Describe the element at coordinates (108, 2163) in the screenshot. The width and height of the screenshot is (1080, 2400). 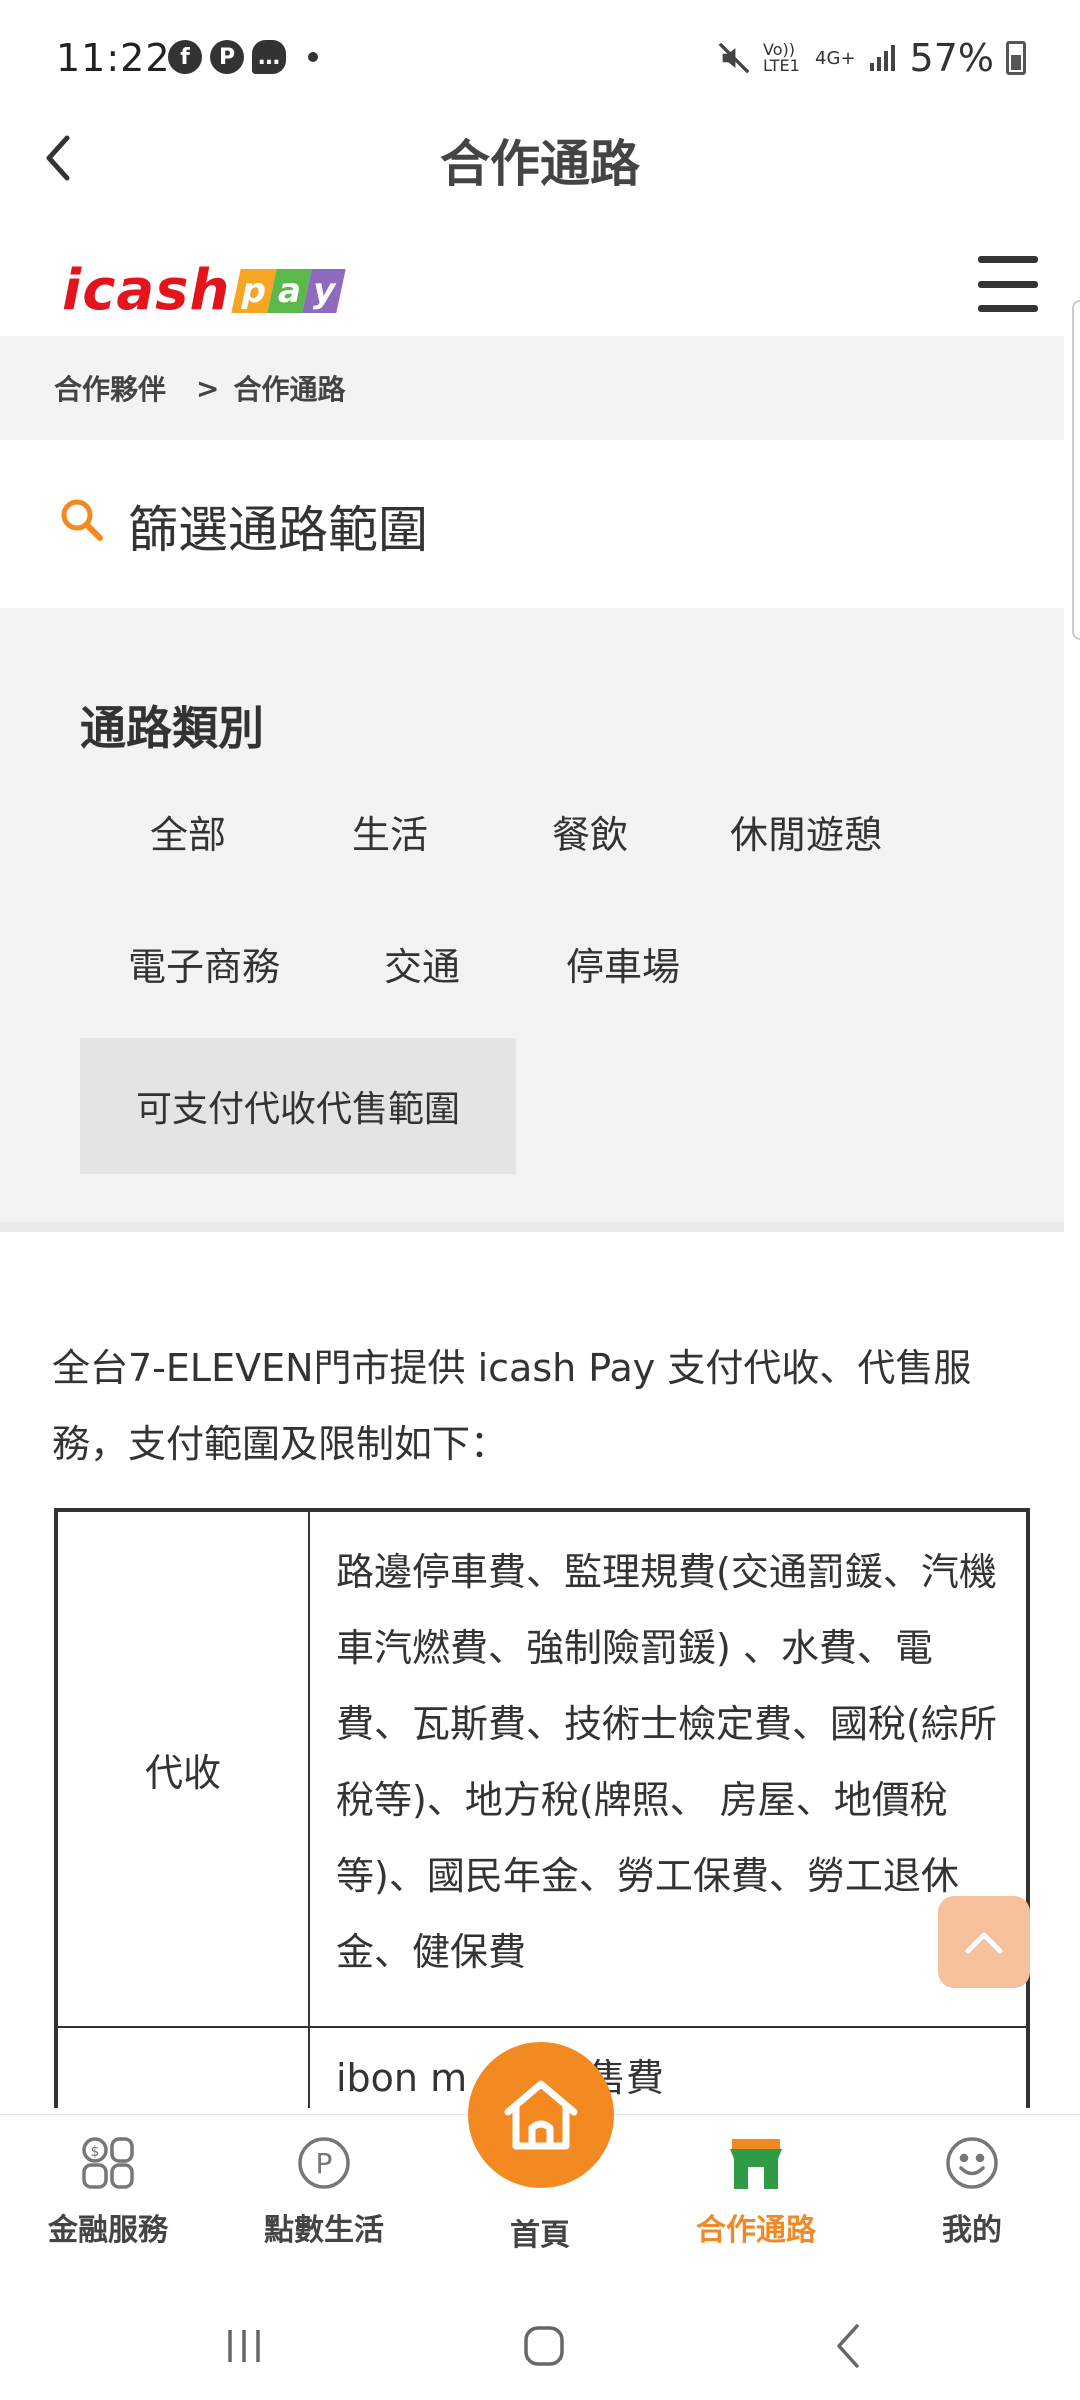
I see `finance-icon: $` at that location.